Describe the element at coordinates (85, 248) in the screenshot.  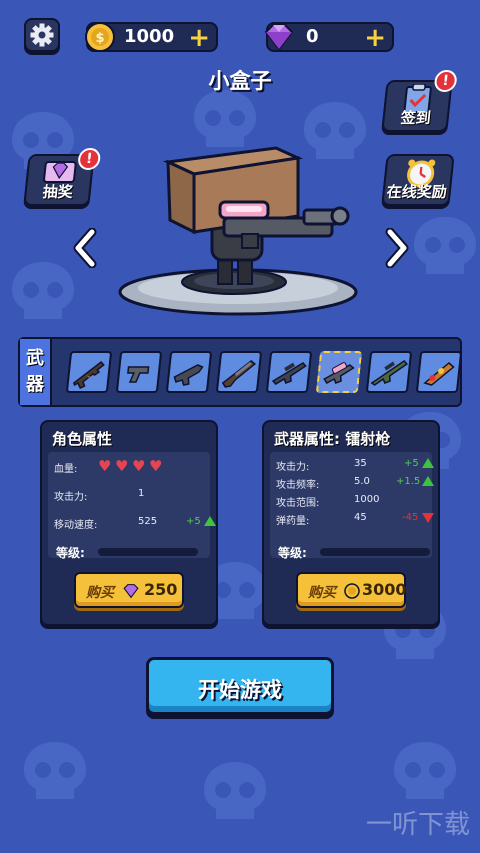
I see `previous-character-arrow` at that location.